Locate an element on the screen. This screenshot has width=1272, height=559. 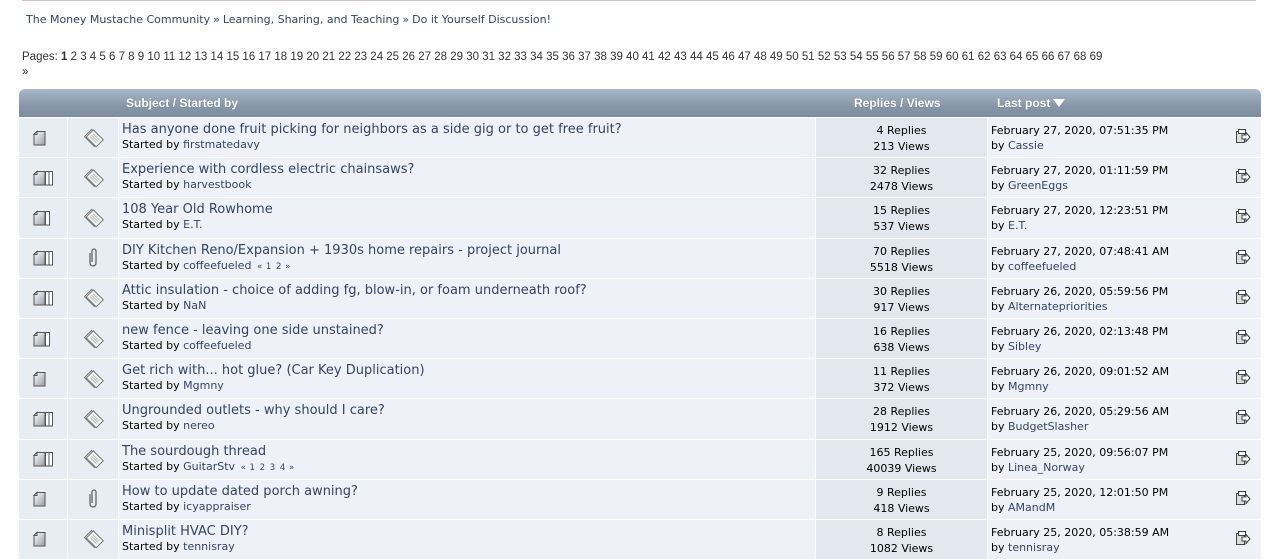
pagination-page-link: 27 is located at coordinates (424, 57).